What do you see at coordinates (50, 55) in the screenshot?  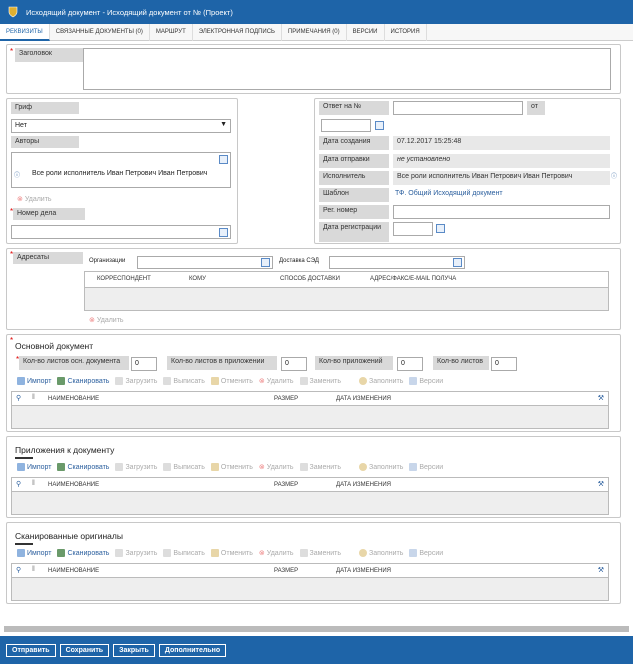 I see `header-label: Заголовок` at bounding box center [50, 55].